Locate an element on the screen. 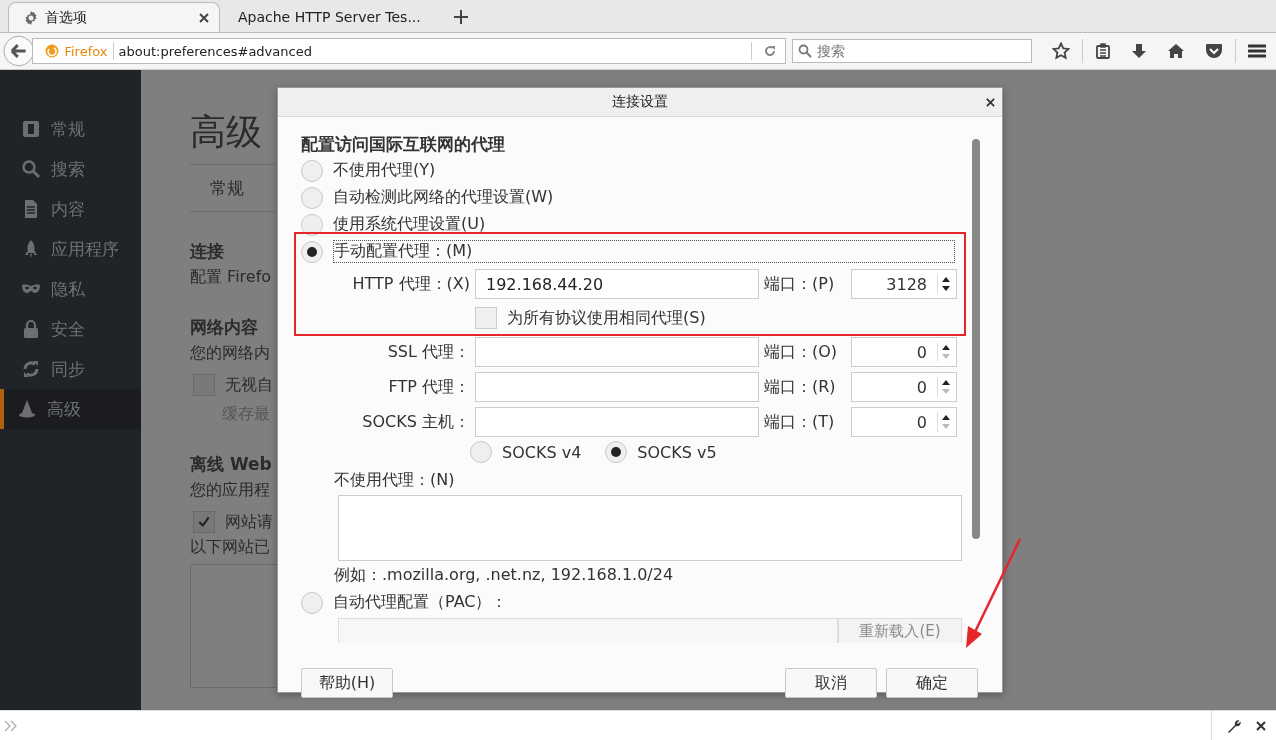 The height and width of the screenshot is (740, 1276). page-heading: 高级 is located at coordinates (226, 132).